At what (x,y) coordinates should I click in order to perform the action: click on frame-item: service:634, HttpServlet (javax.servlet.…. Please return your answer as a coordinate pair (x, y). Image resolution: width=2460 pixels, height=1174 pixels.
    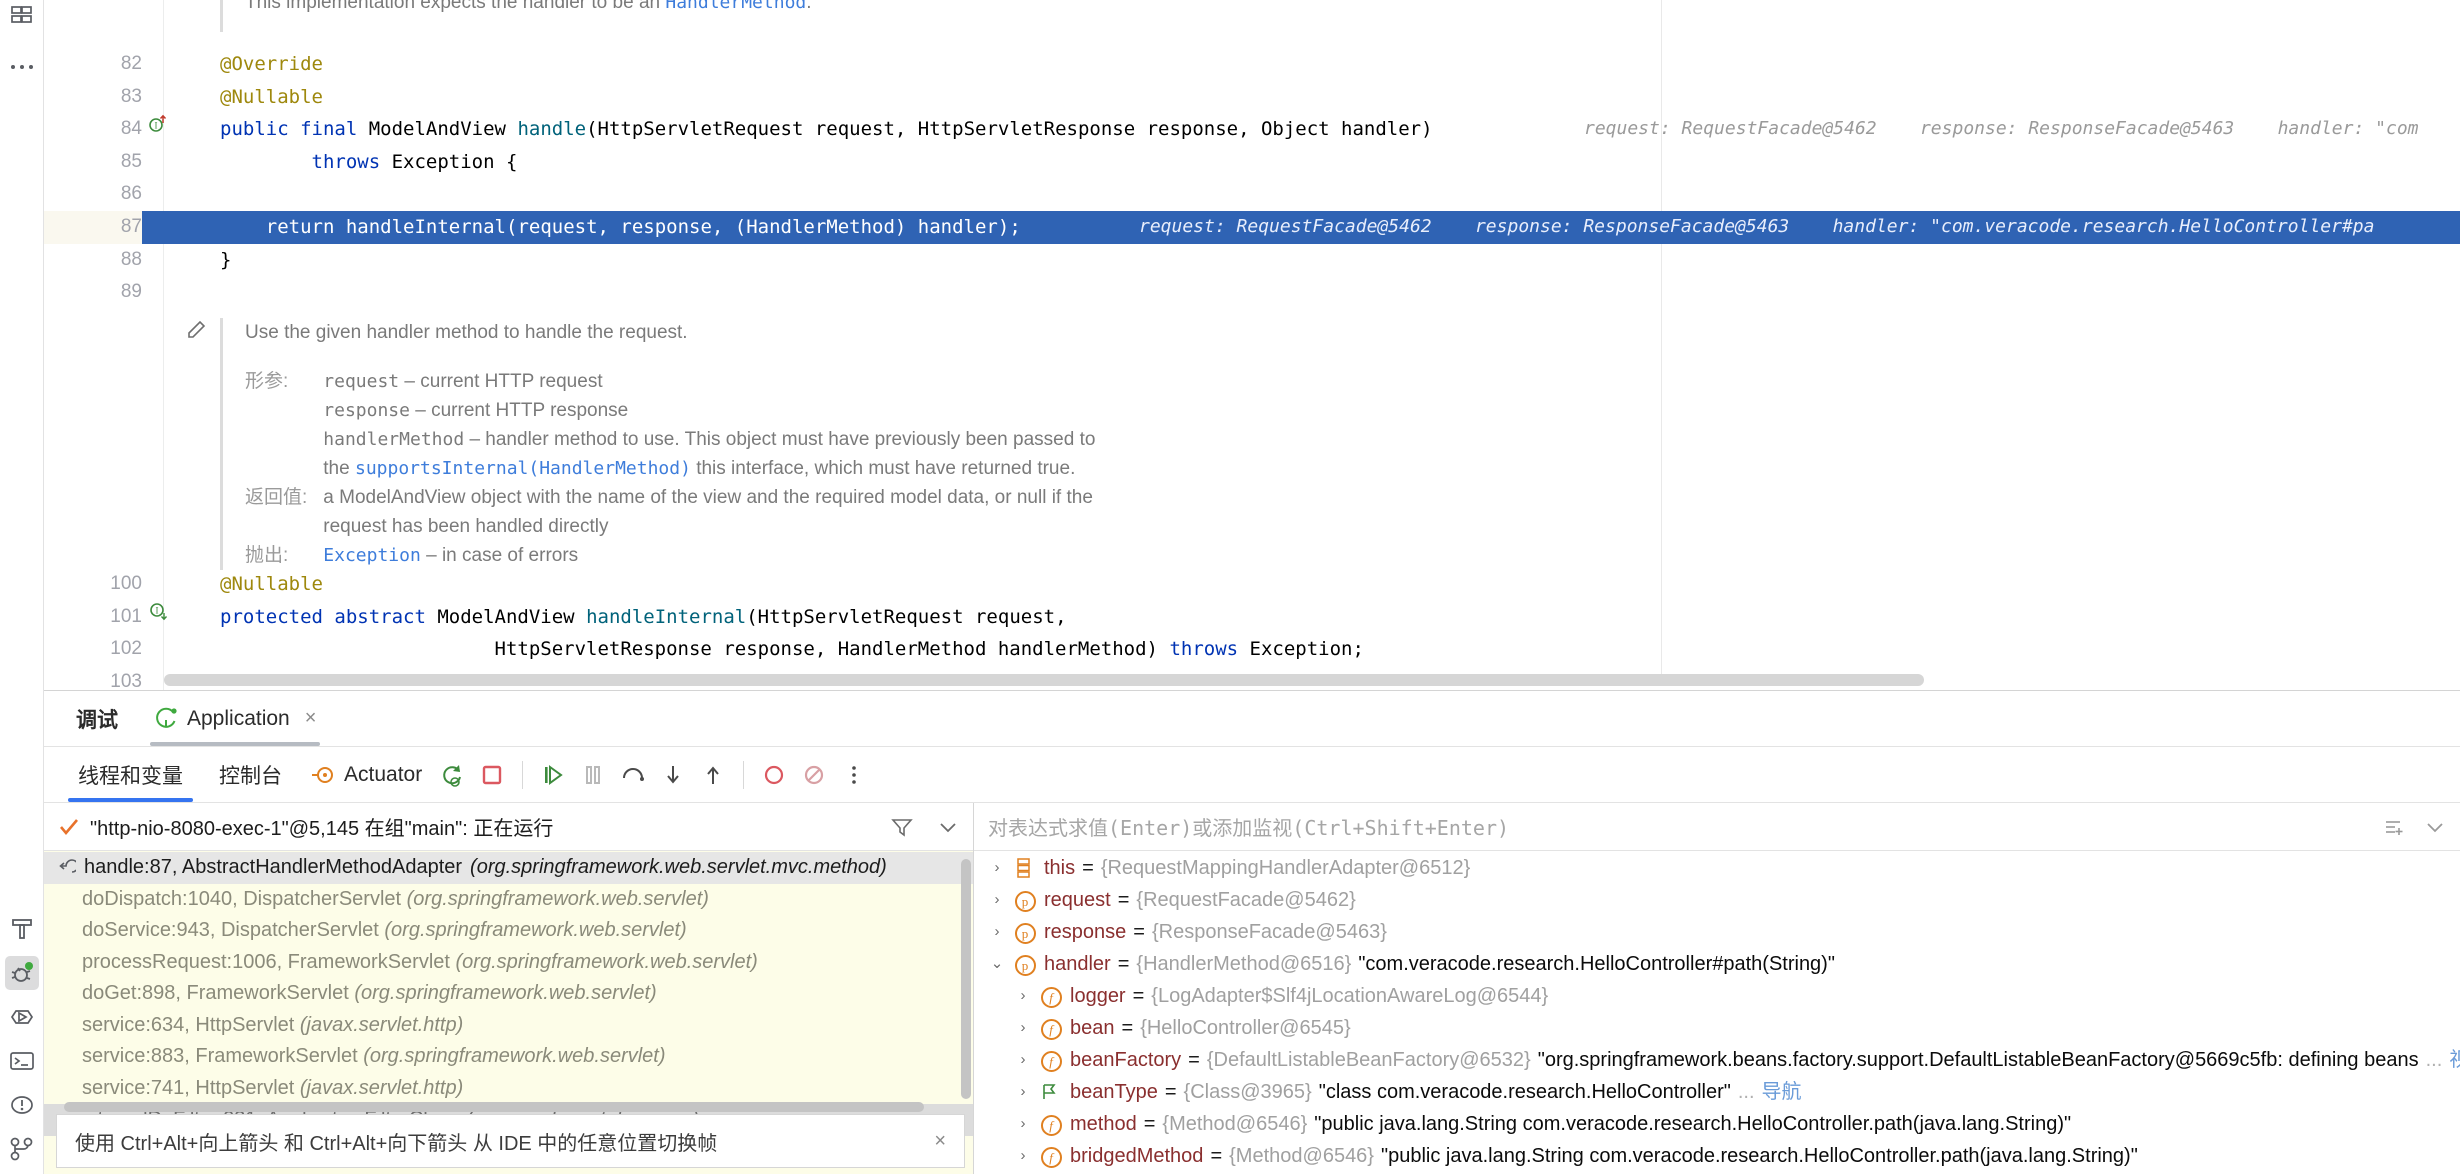
    Looking at the image, I should click on (508, 1026).